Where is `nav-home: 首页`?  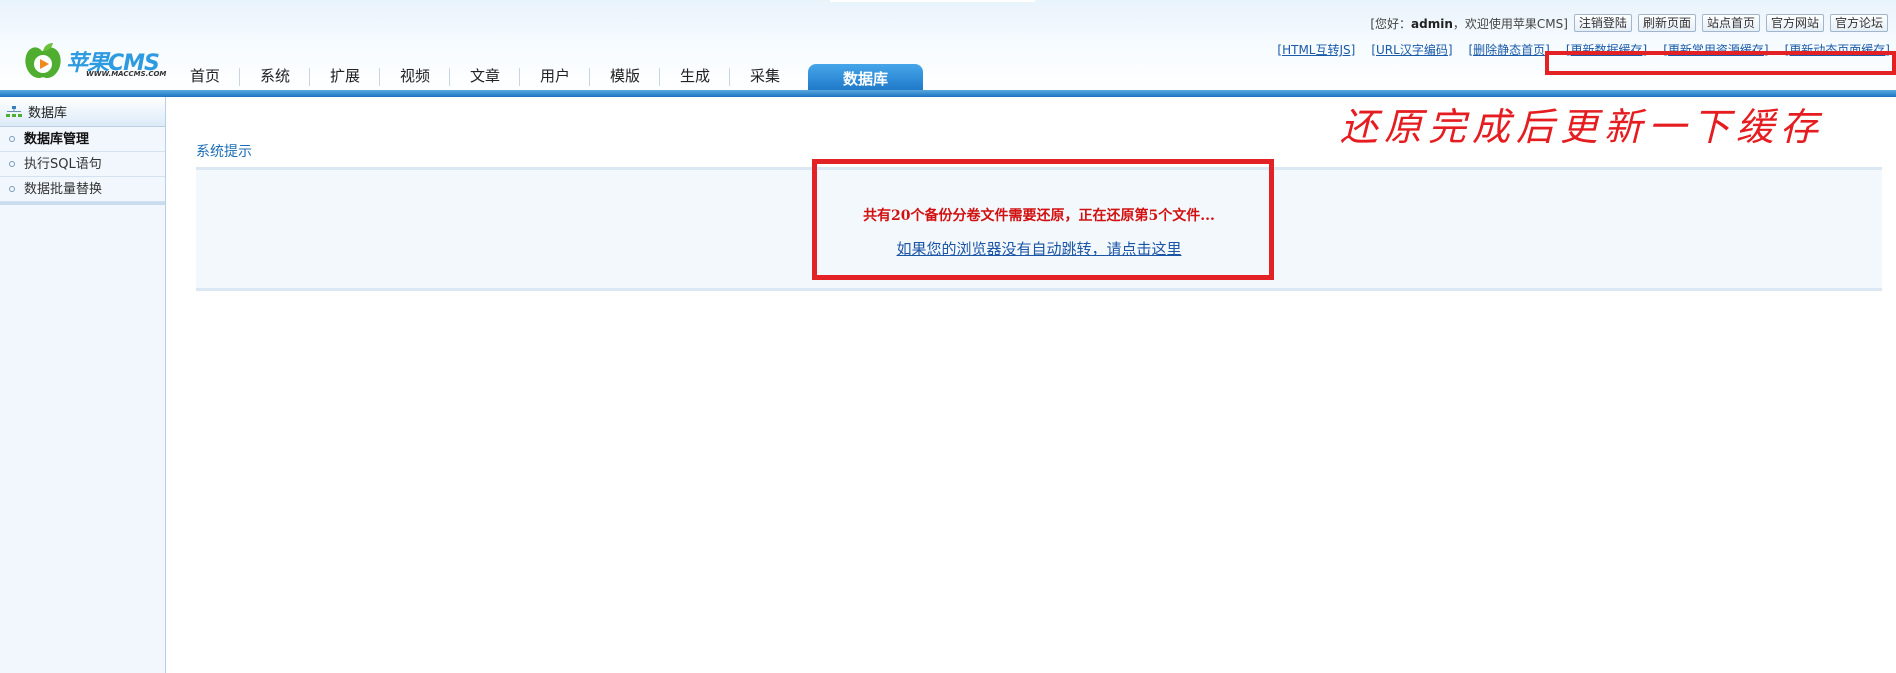
nav-home: 首页 is located at coordinates (205, 76).